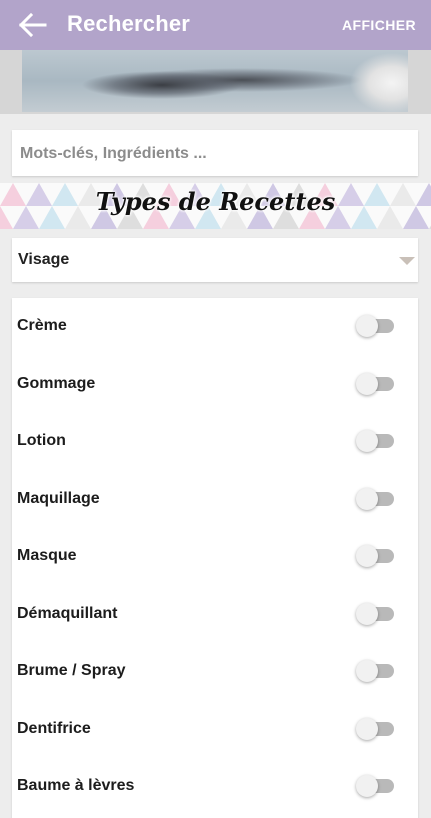  What do you see at coordinates (215, 81) in the screenshot?
I see `banner-image` at bounding box center [215, 81].